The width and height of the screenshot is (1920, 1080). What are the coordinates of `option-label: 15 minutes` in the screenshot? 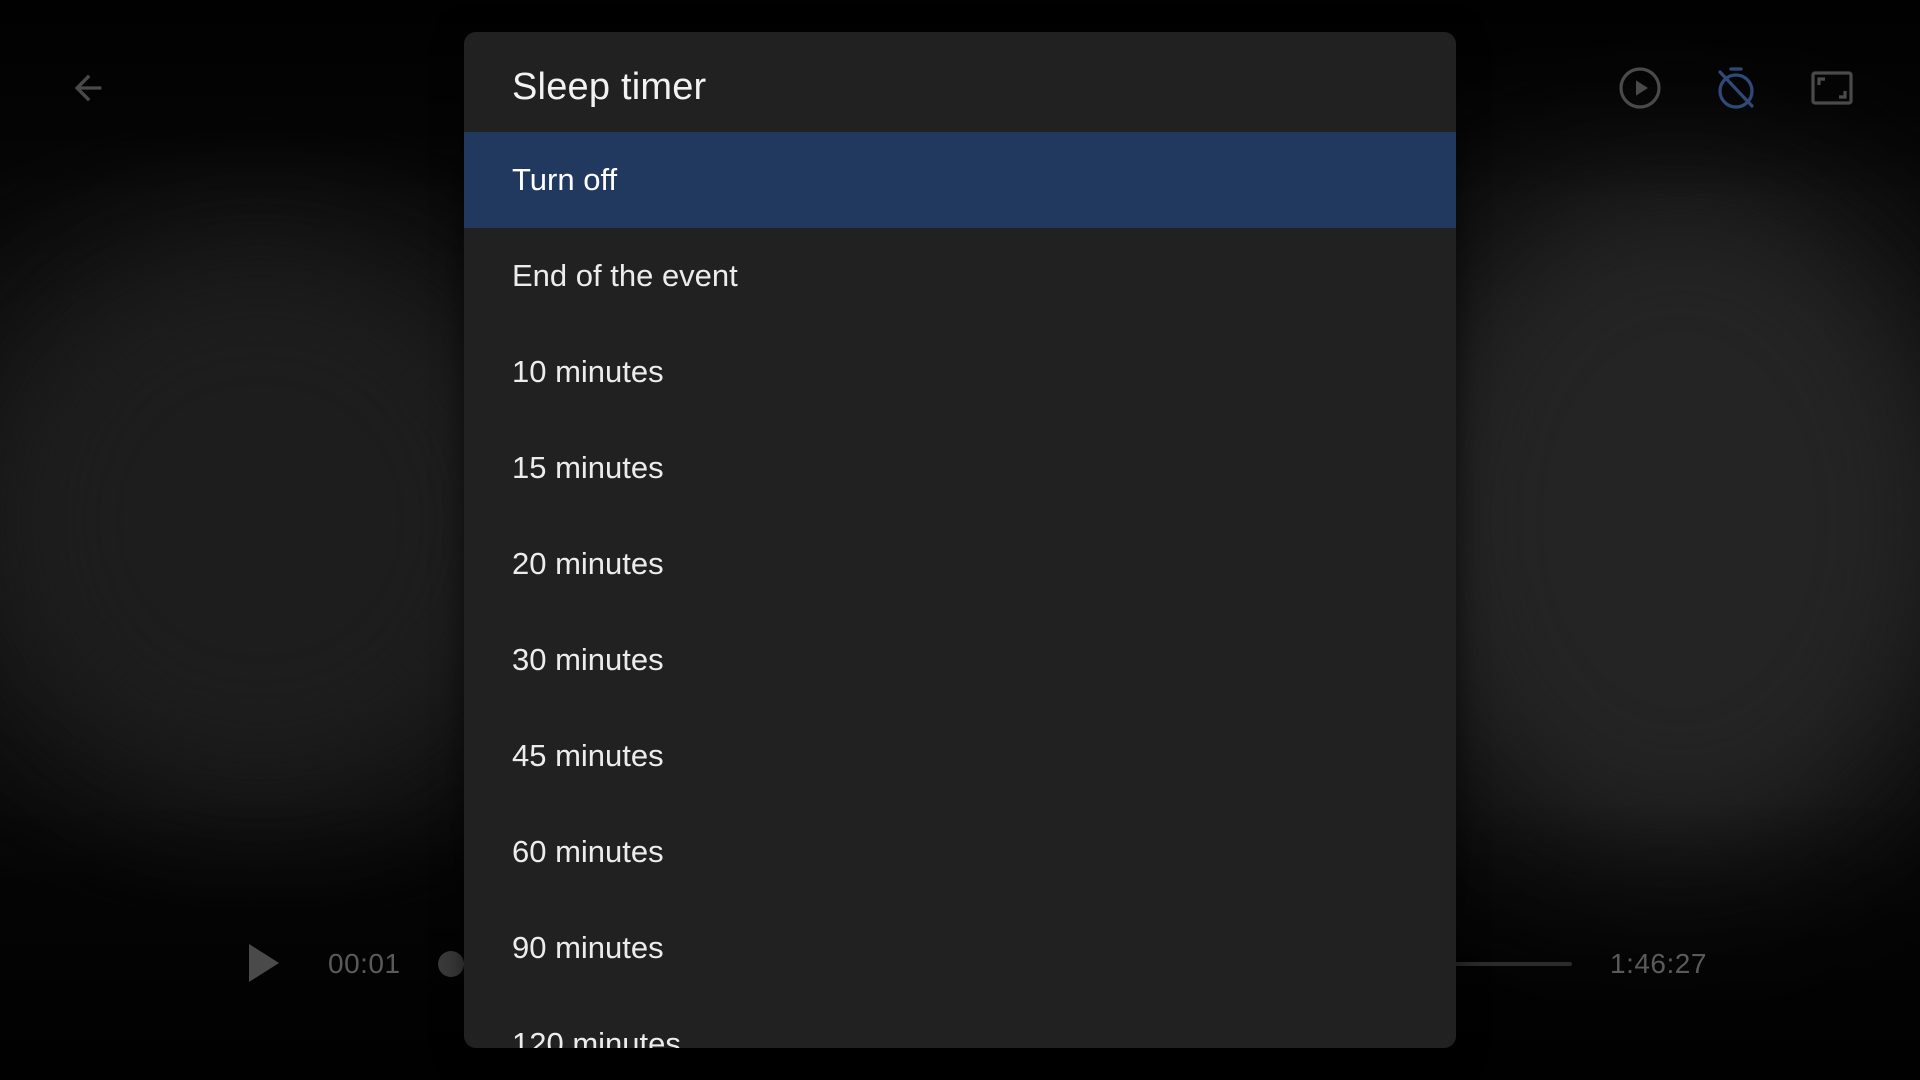 It's located at (588, 467).